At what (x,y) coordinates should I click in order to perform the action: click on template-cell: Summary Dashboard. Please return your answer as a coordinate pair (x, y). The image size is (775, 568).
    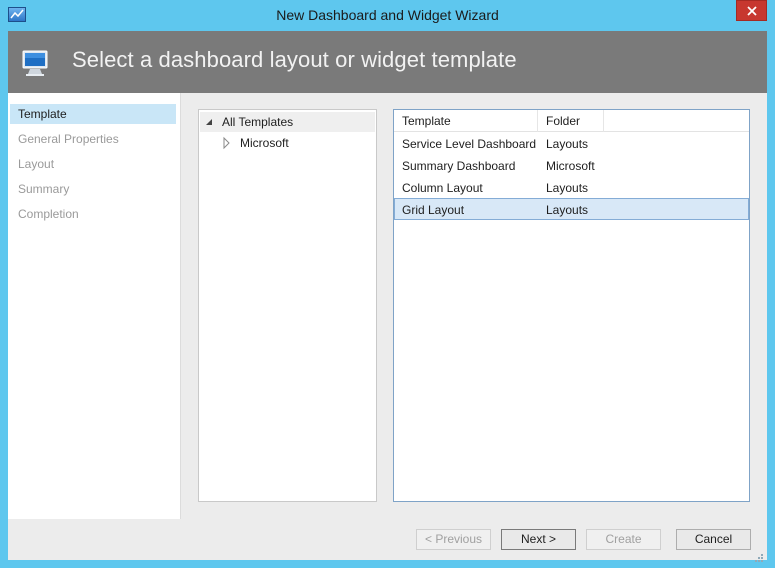
    Looking at the image, I should click on (459, 166).